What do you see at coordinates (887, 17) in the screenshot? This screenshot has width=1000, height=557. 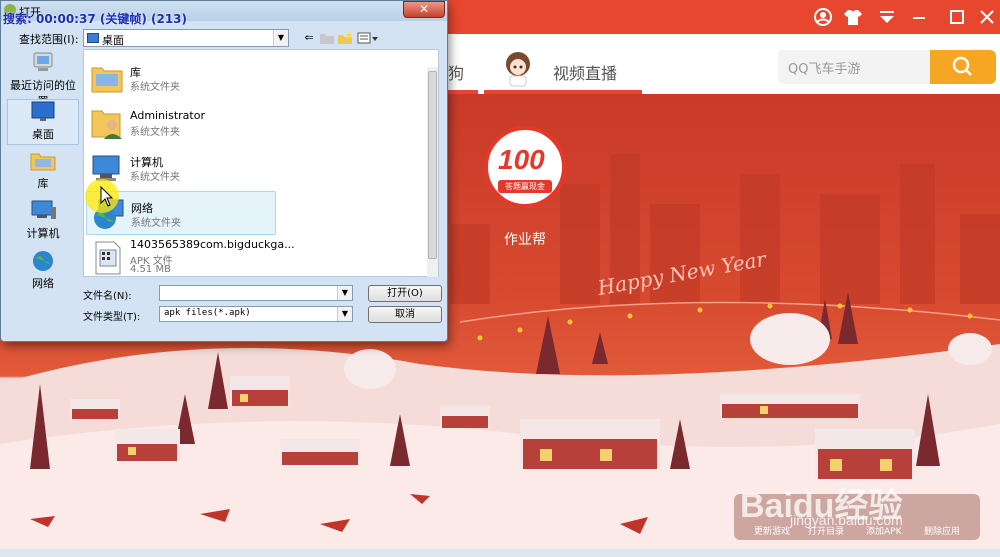 I see `dropdown-menu-icon` at bounding box center [887, 17].